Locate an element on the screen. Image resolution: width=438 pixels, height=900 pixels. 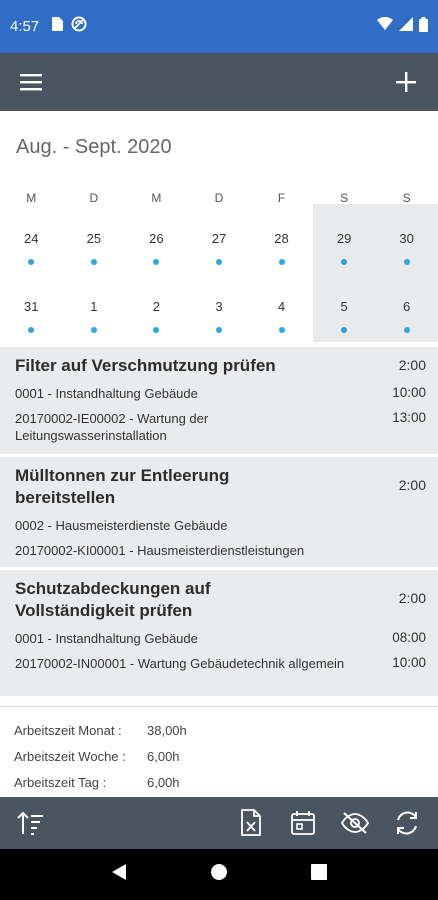
calendar-day: 3 is located at coordinates (219, 316).